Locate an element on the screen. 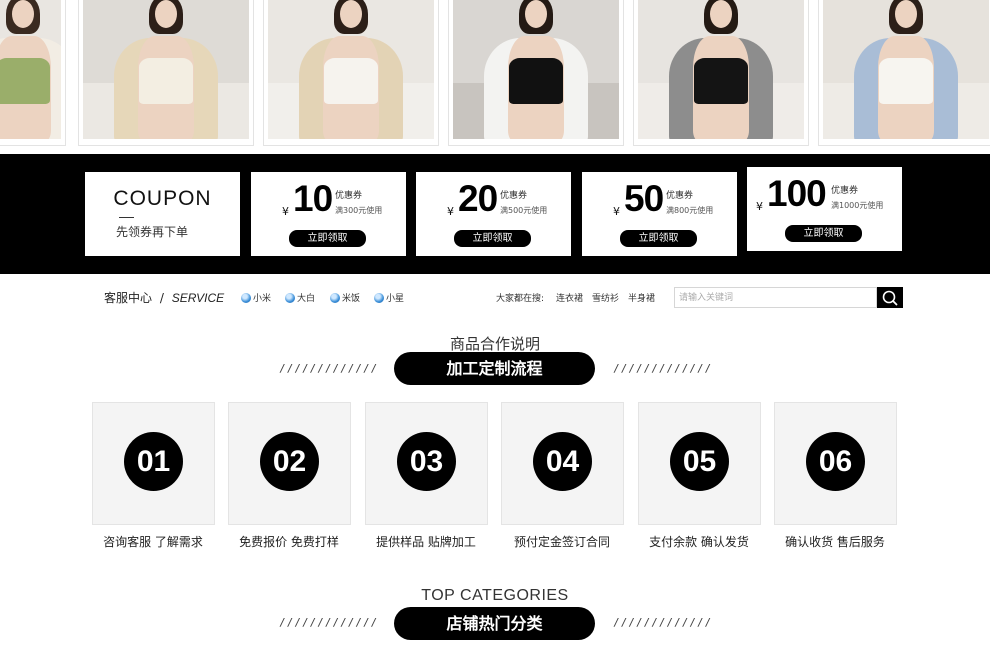 Image resolution: width=990 pixels, height=664 pixels. service-agent-mifan: 米饭 is located at coordinates (345, 297).